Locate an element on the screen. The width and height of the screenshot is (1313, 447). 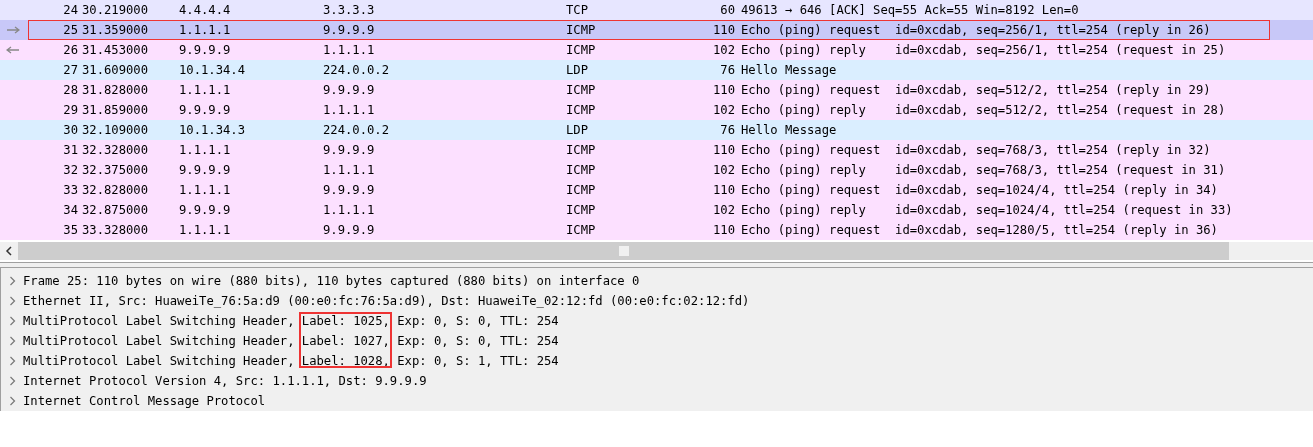
packet-source: 10.1.34.4 is located at coordinates (213, 70).